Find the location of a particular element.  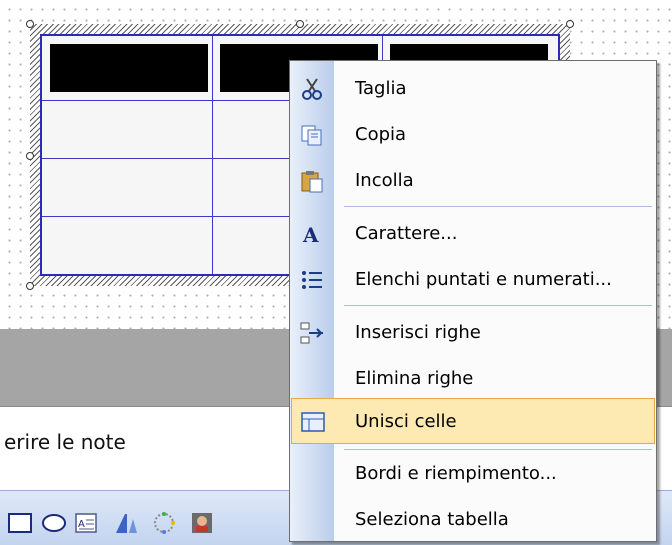

menu-item-taglia: Taglia is located at coordinates (473, 89).